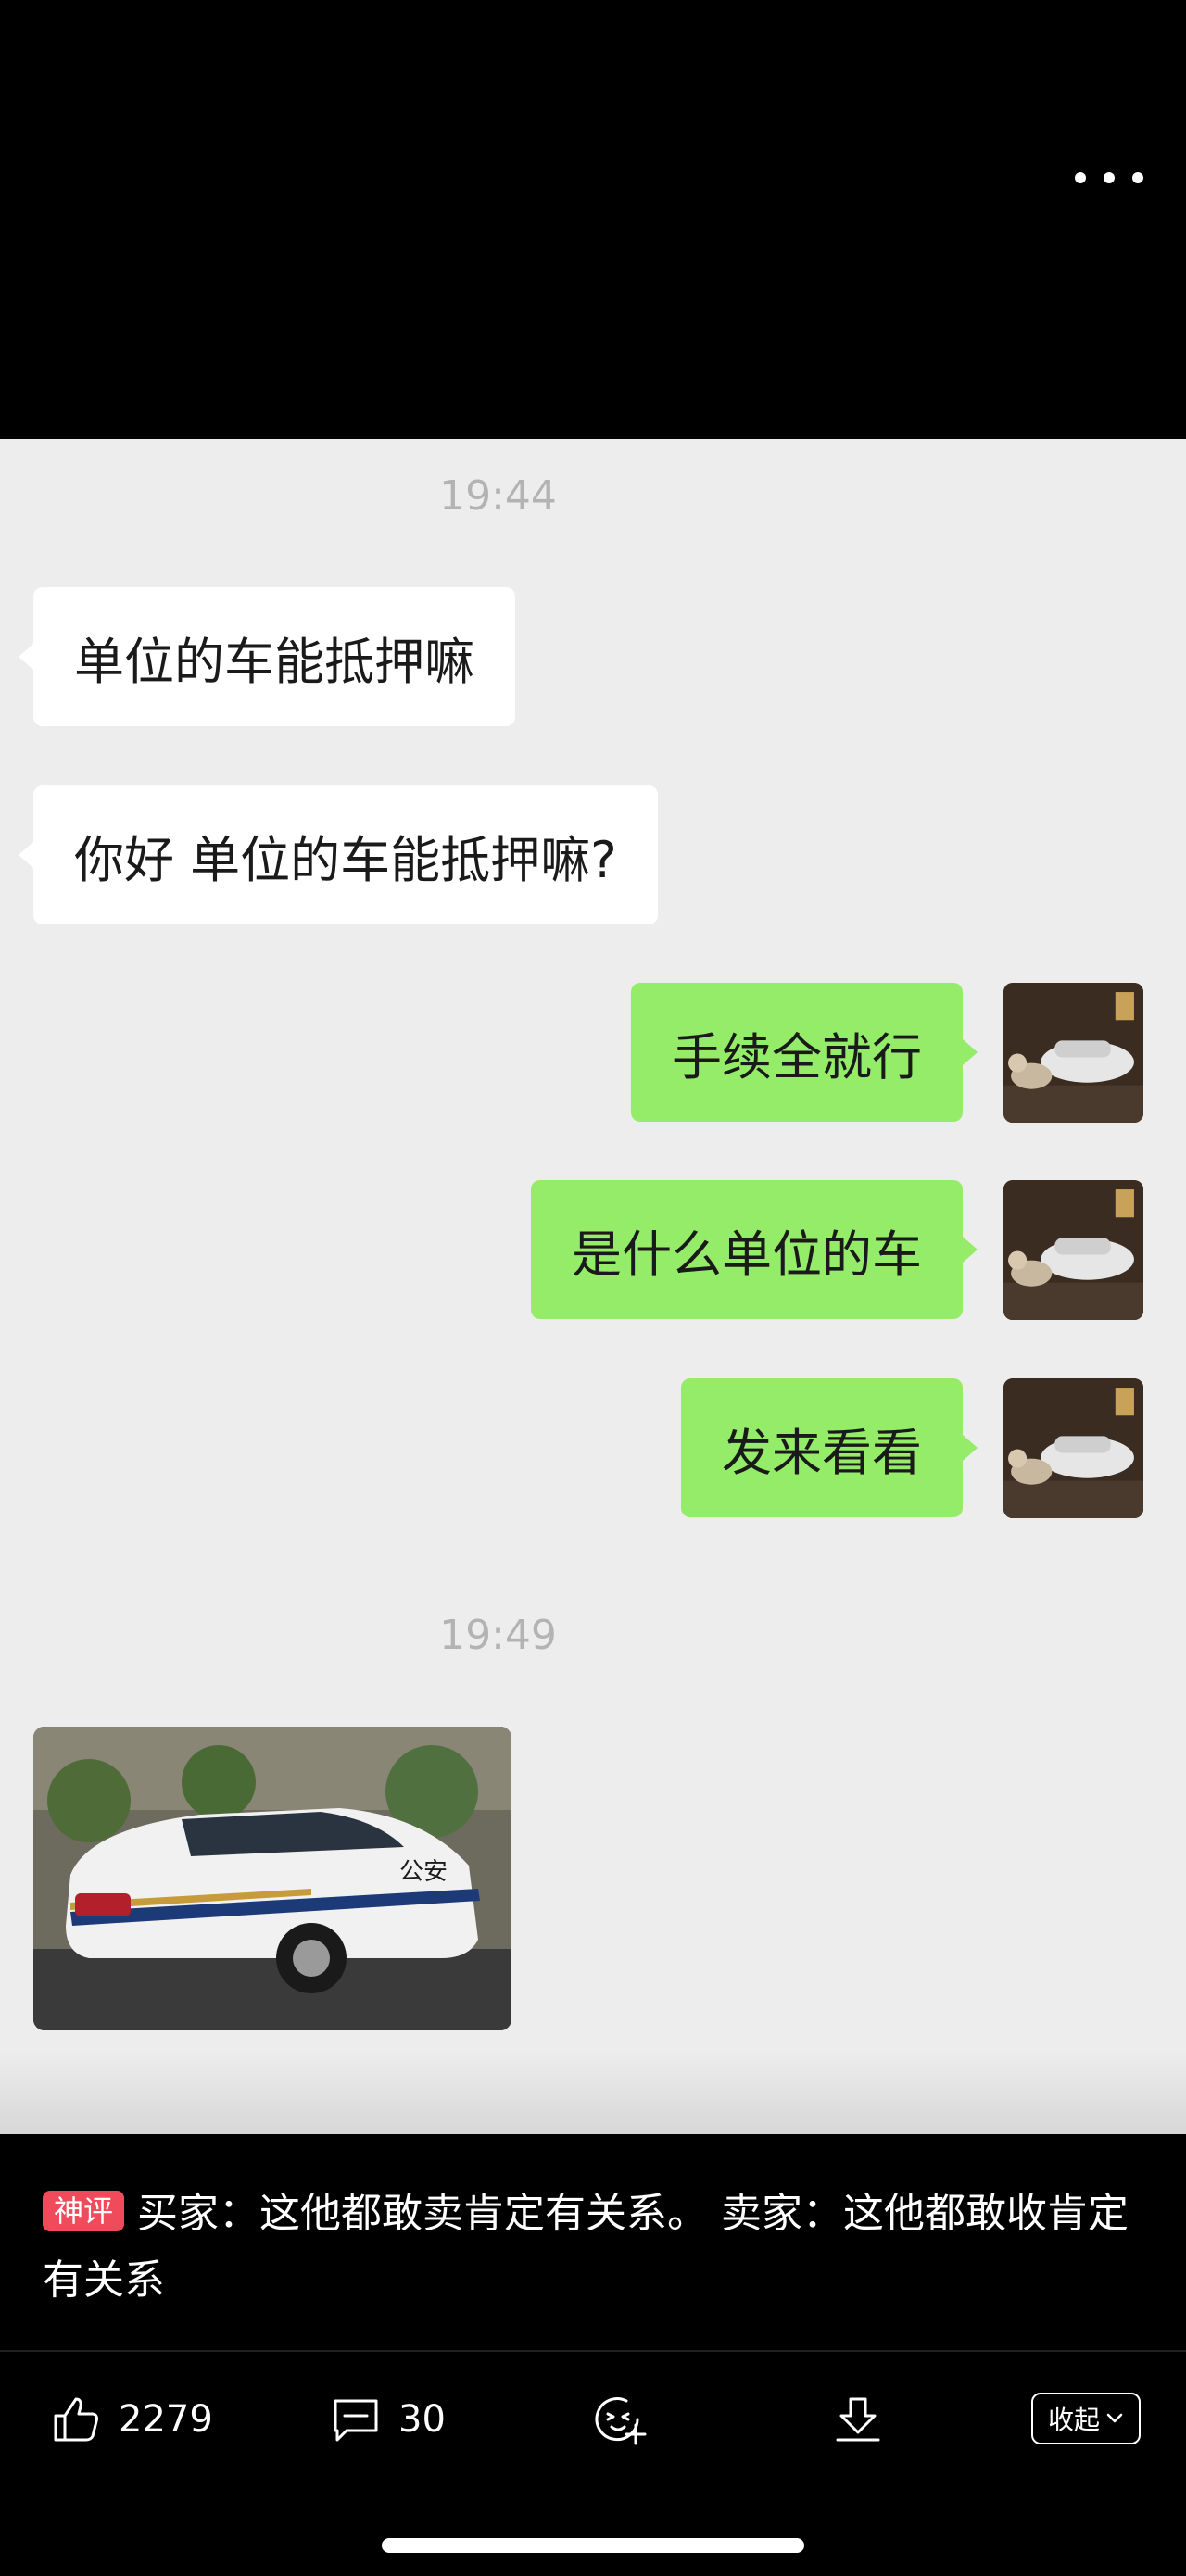 The image size is (1186, 2576). What do you see at coordinates (1114, 2418) in the screenshot?
I see `chevron-down-icon` at bounding box center [1114, 2418].